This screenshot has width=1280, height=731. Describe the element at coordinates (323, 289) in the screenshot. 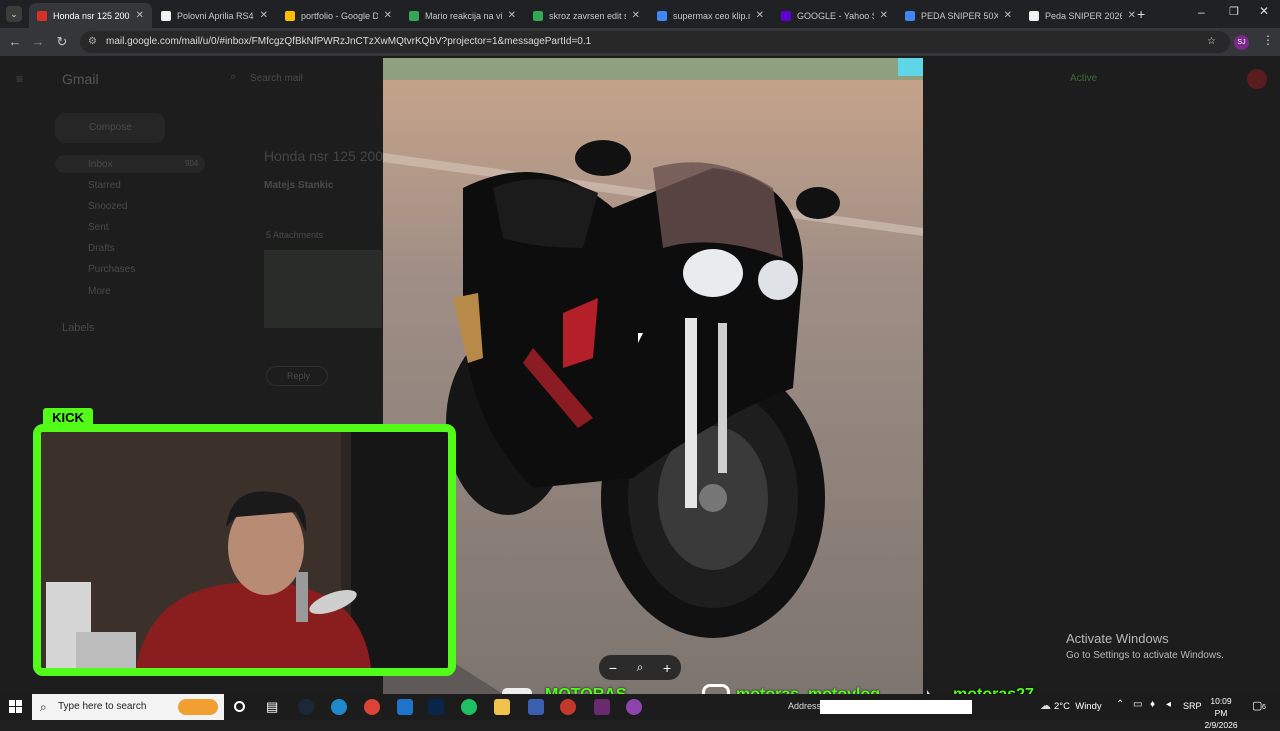

I see `attachment-thumbnail` at that location.